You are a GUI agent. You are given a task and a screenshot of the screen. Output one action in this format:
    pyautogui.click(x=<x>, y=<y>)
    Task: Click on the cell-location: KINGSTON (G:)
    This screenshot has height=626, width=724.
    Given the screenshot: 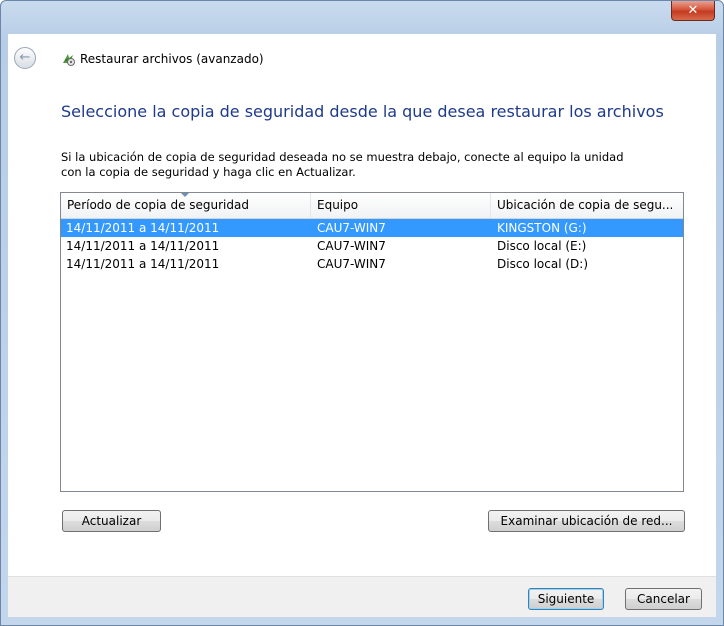 What is the action you would take?
    pyautogui.click(x=542, y=228)
    